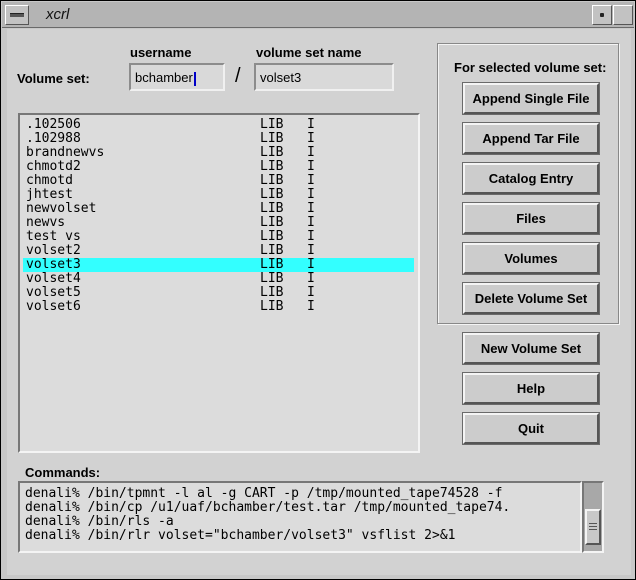 This screenshot has height=580, width=636. What do you see at coordinates (531, 178) in the screenshot?
I see `catalog-entry-button: Catalog Entry` at bounding box center [531, 178].